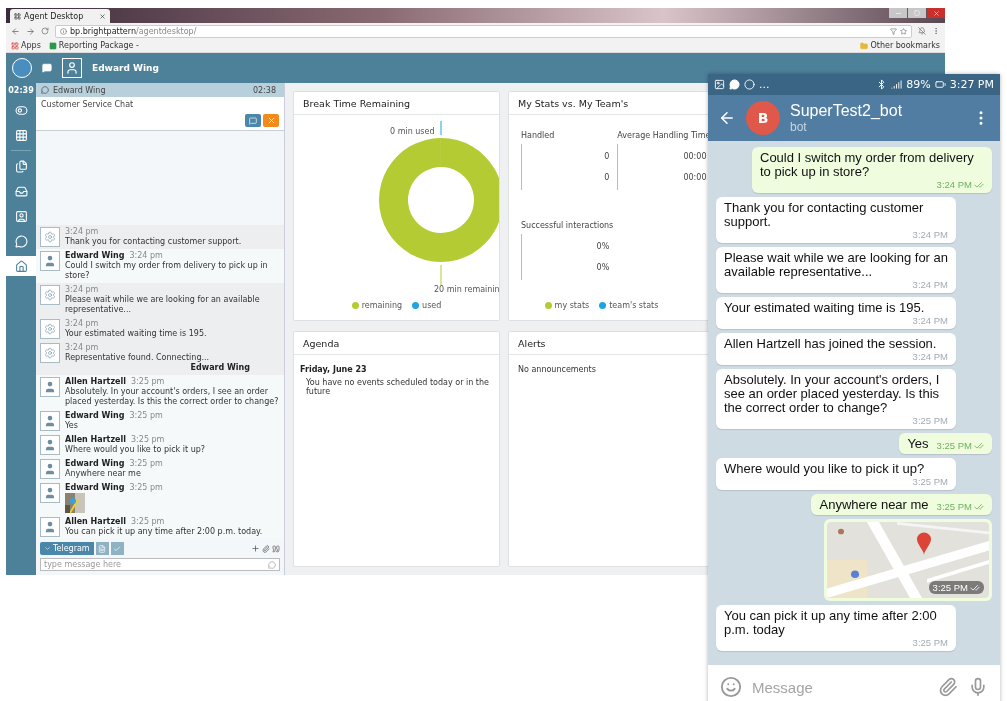 This screenshot has width=1007, height=701. Describe the element at coordinates (133, 31) in the screenshot. I see `url-text: bp.brightpattern/agentdesktop/` at that location.